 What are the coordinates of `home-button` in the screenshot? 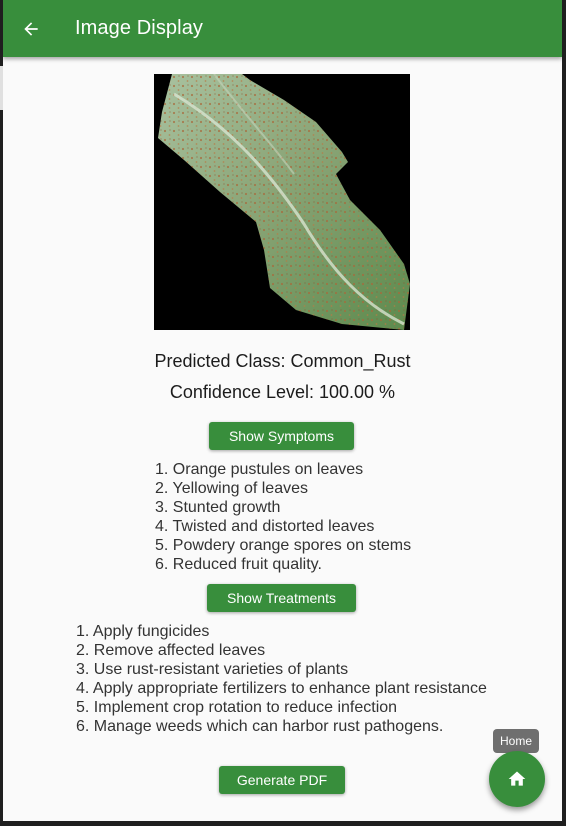 It's located at (517, 779).